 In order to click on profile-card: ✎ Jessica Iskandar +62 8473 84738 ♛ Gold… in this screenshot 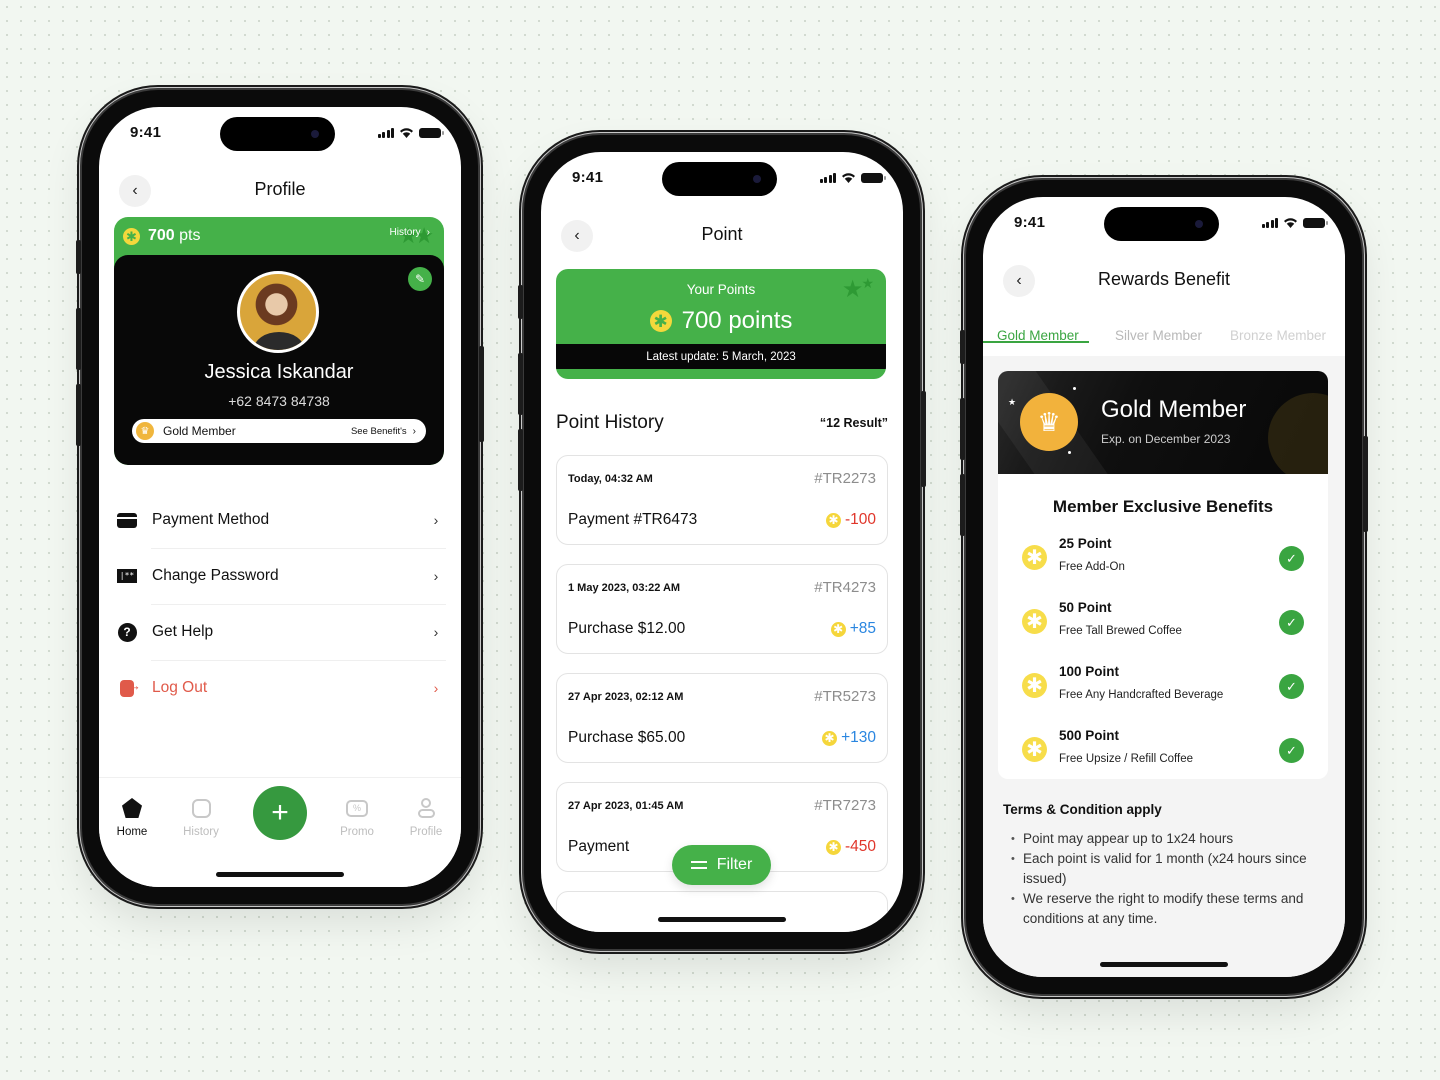, I will do `click(279, 360)`.